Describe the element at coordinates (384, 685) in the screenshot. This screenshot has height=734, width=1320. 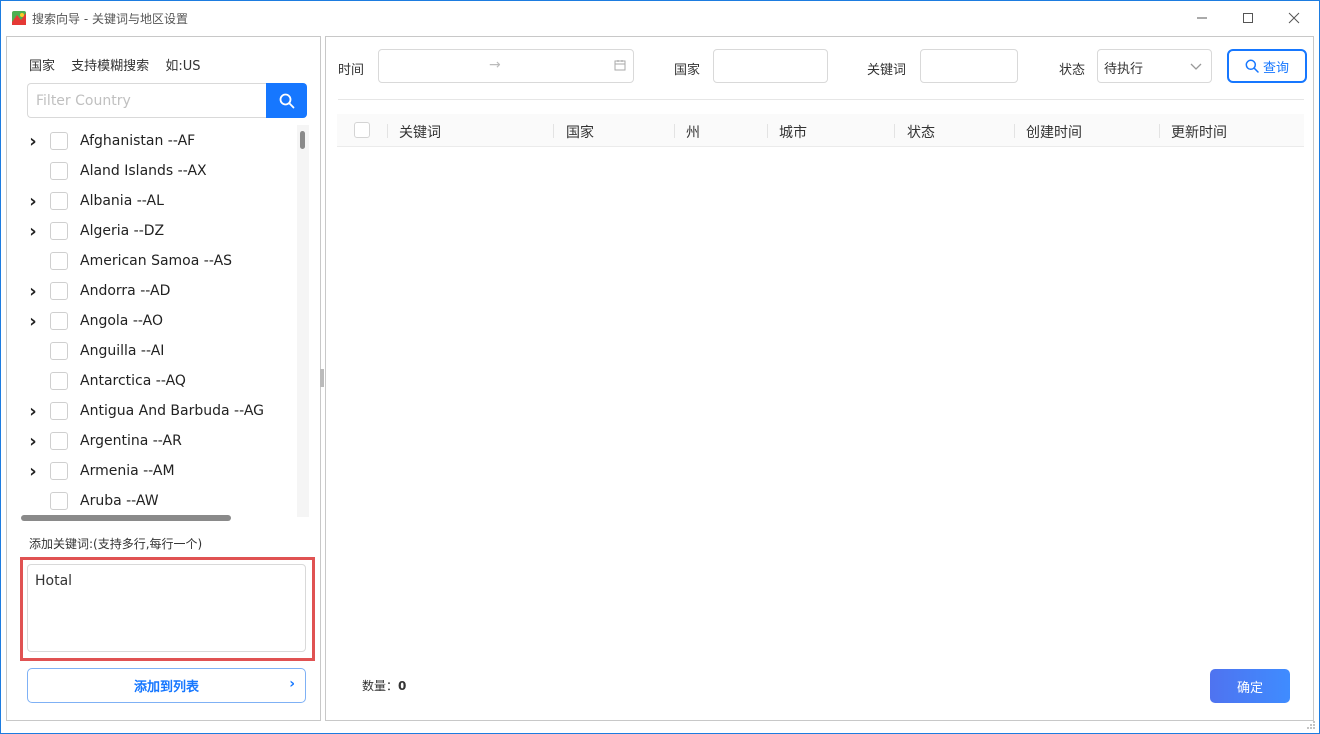
I see `record-count: 数量：0` at that location.